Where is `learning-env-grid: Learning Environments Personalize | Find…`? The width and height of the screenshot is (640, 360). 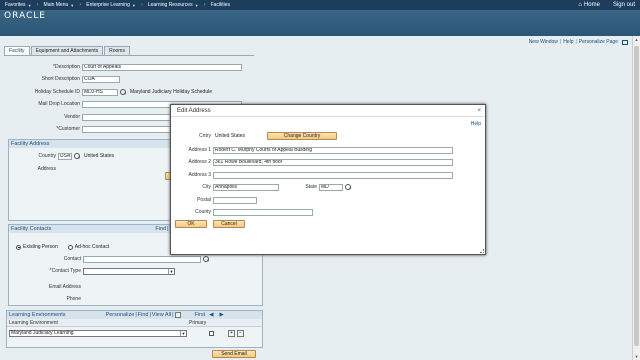 learning-env-grid: Learning Environments Personalize | Find… is located at coordinates (134, 329).